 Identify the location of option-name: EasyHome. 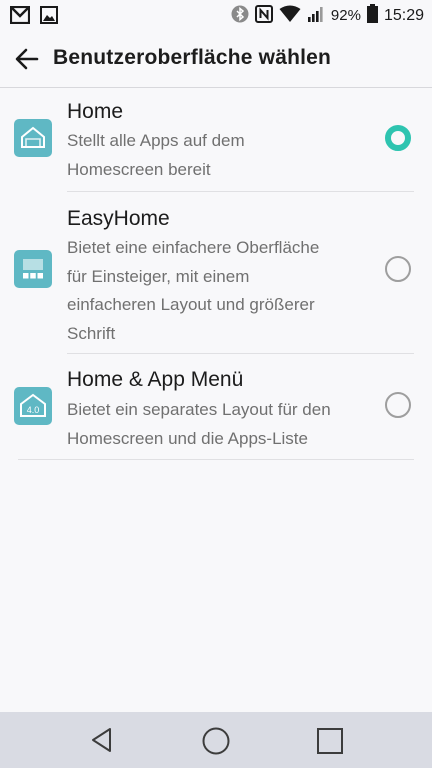
(118, 218).